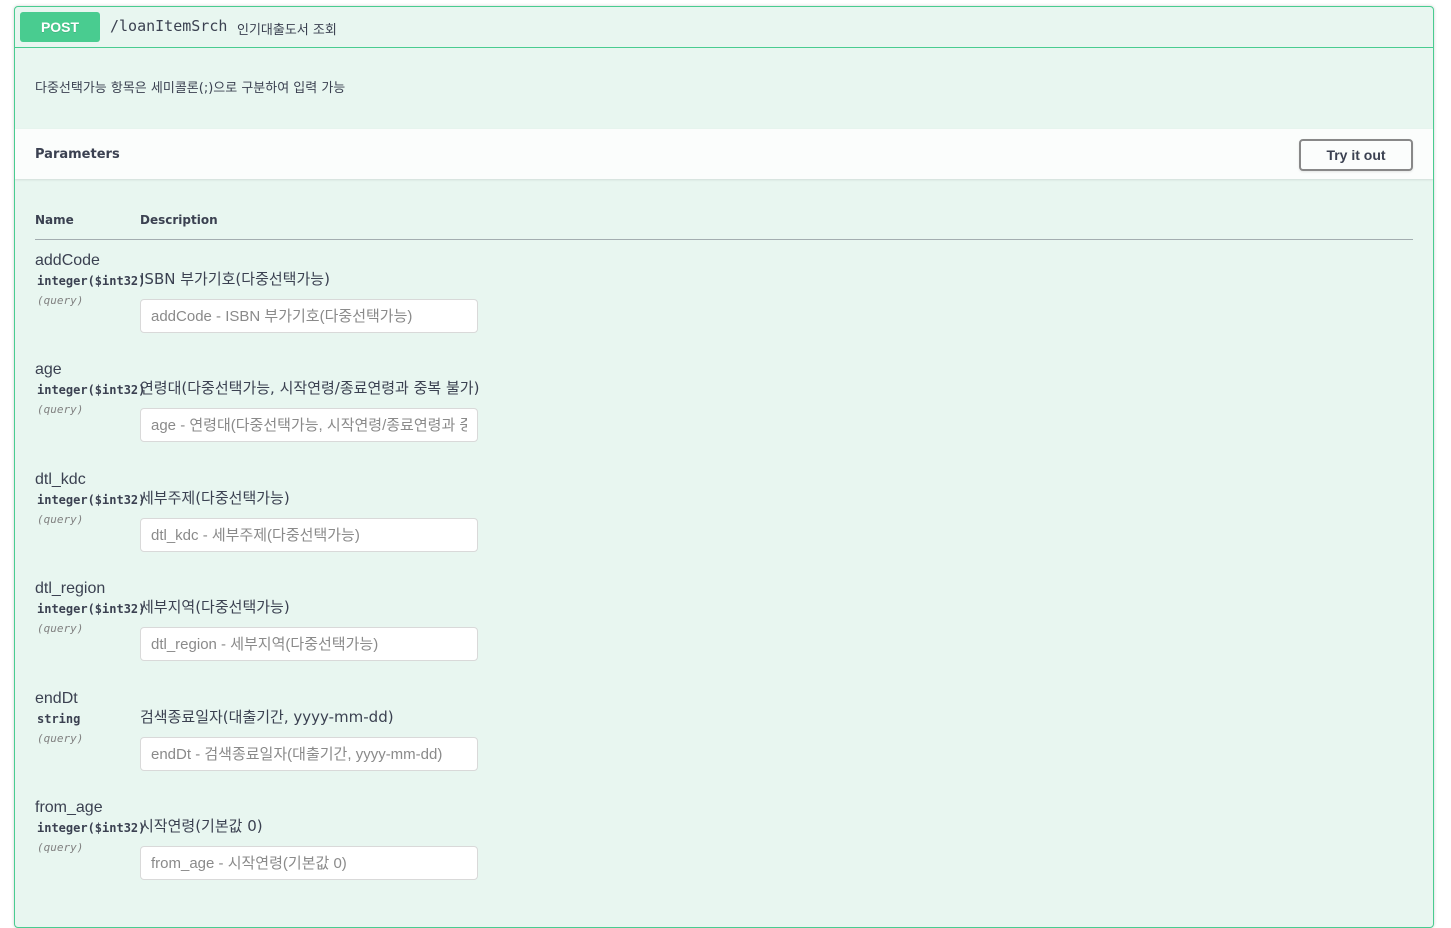 This screenshot has width=1451, height=928. What do you see at coordinates (309, 863) in the screenshot?
I see `from-age-input` at bounding box center [309, 863].